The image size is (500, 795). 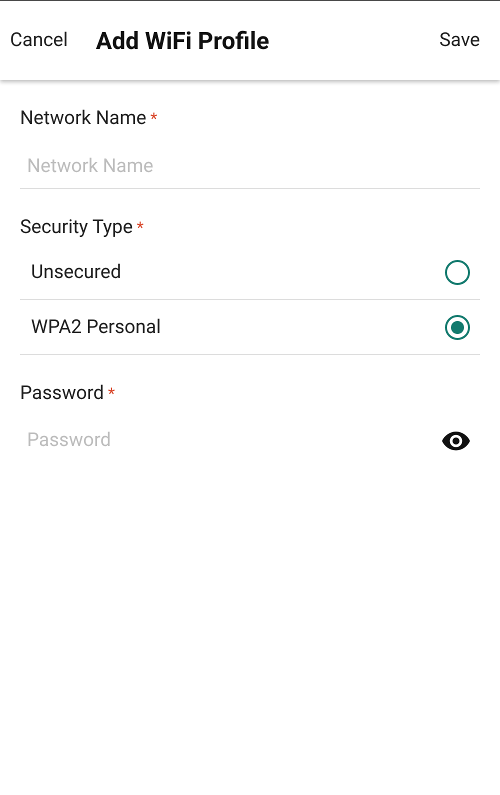 I want to click on field-label: Security Type, so click(x=76, y=227).